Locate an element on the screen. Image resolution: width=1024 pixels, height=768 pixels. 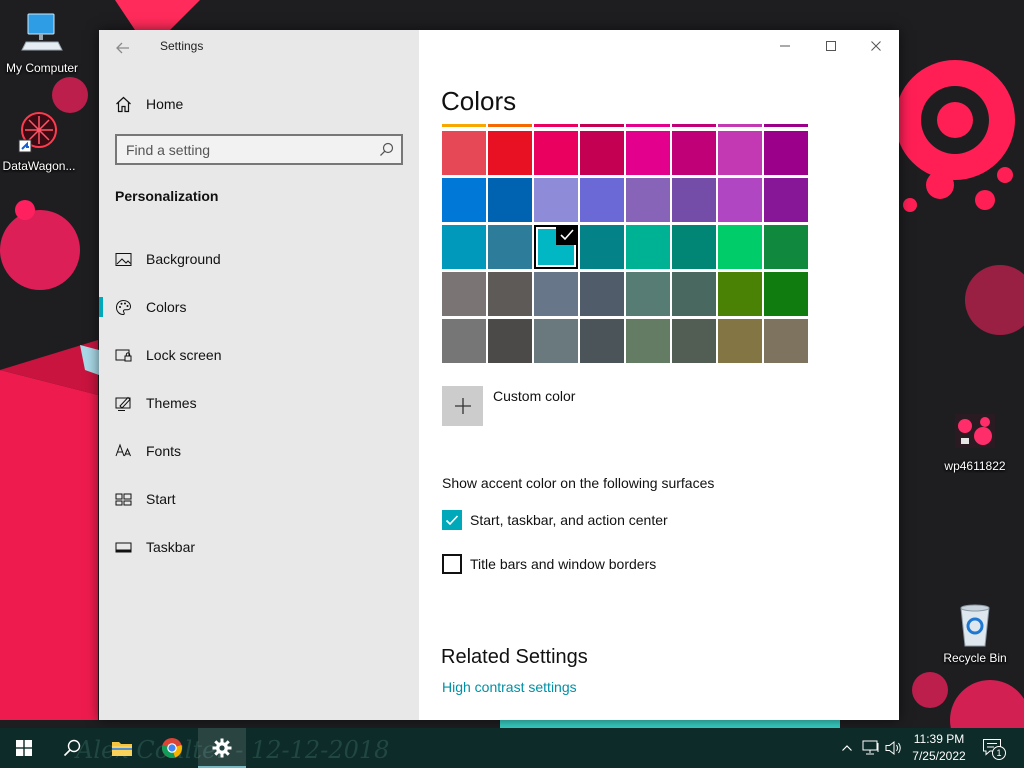
desktop-icon-recycle-bin: Recycle Bin is located at coordinates (975, 632).